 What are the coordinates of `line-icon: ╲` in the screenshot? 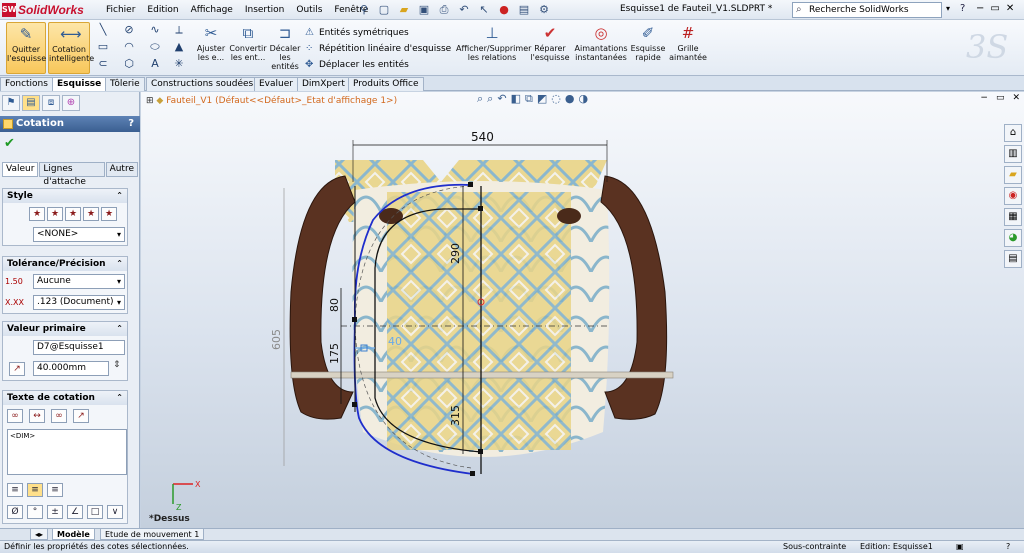 It's located at (103, 30).